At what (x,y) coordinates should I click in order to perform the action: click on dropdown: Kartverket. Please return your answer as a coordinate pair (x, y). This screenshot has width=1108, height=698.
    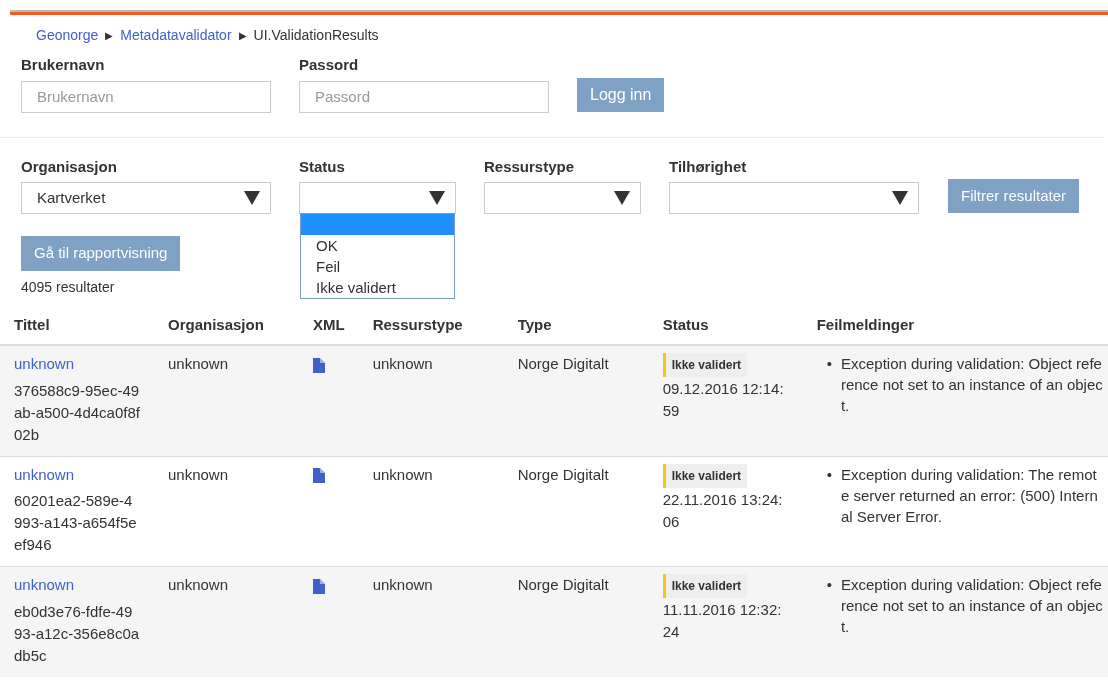
    Looking at the image, I should click on (146, 198).